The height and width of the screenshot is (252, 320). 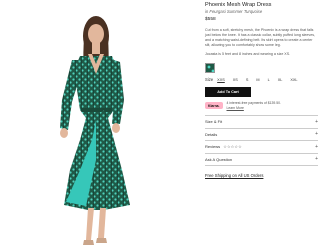 I want to click on add-to-cart-button: Add To Cart, so click(x=228, y=92).